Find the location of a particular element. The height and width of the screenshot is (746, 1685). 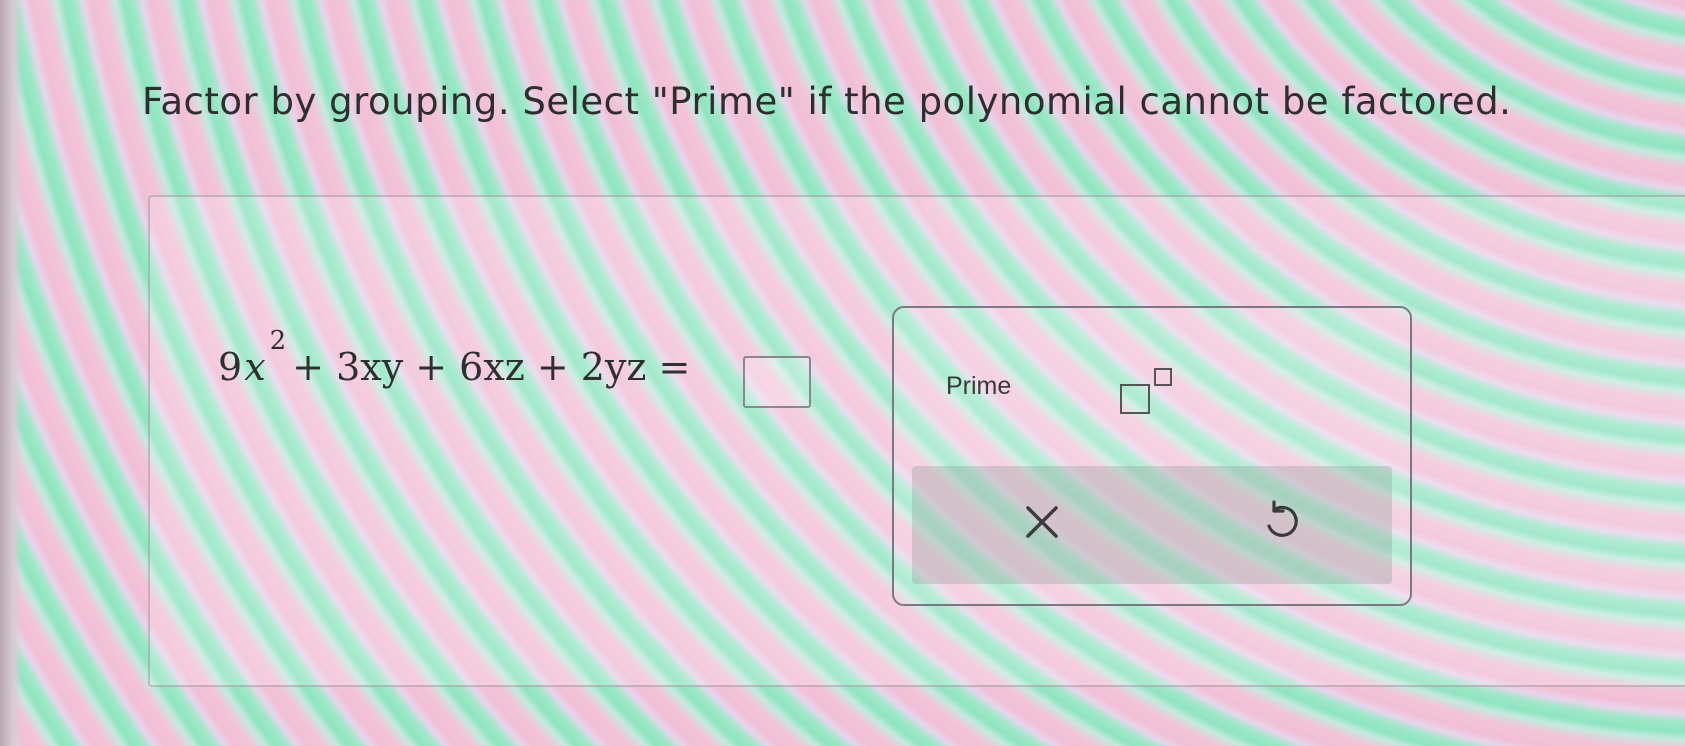

prime-button: Prime is located at coordinates (978, 386).